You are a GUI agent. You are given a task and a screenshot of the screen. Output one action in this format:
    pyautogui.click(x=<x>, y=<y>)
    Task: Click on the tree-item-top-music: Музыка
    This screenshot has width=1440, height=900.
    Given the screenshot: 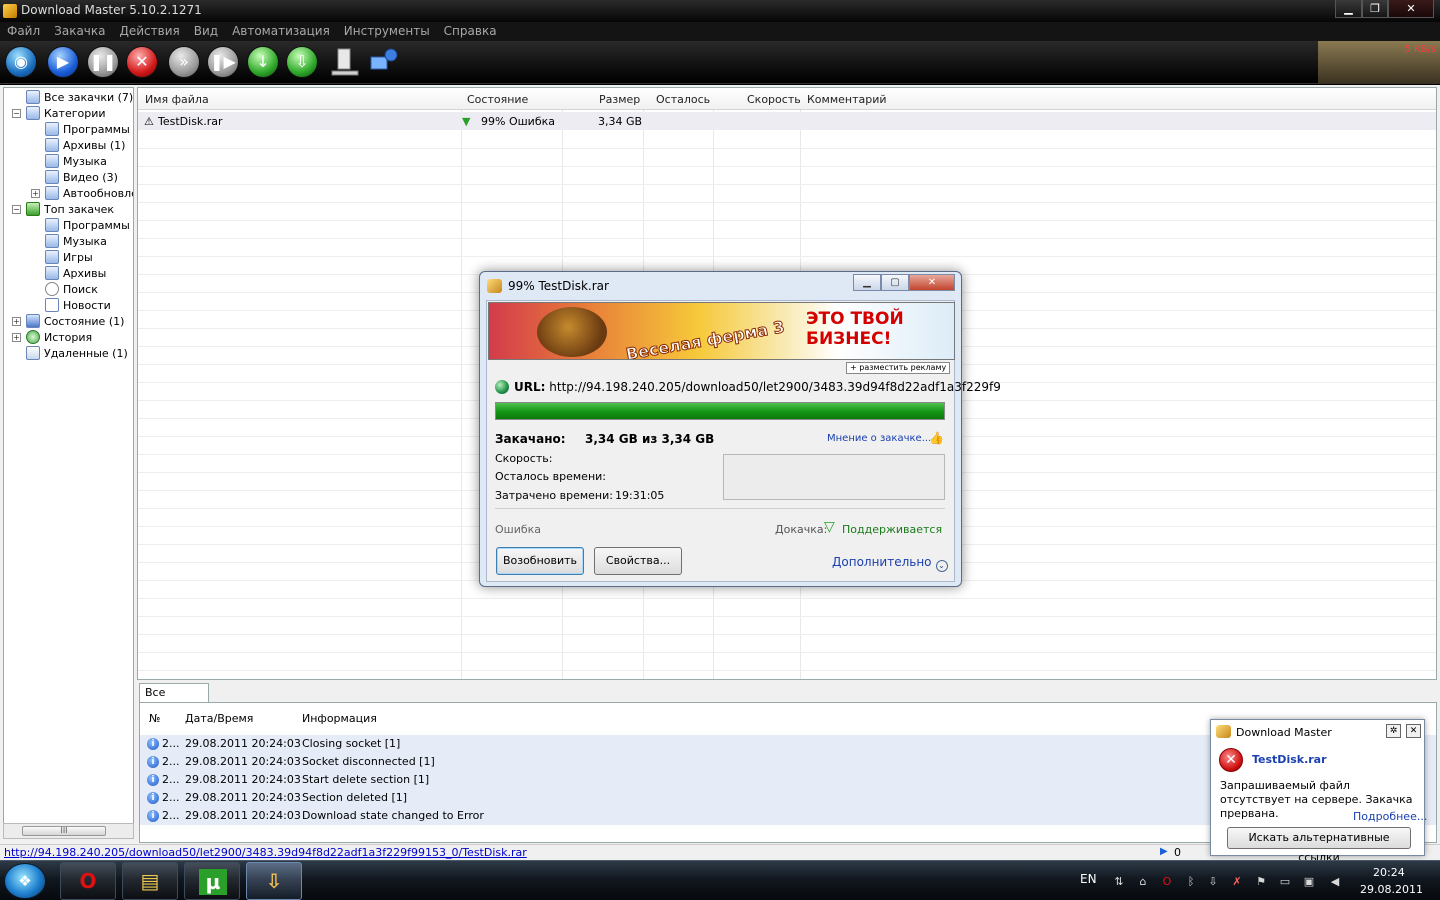 What is the action you would take?
    pyautogui.click(x=76, y=242)
    